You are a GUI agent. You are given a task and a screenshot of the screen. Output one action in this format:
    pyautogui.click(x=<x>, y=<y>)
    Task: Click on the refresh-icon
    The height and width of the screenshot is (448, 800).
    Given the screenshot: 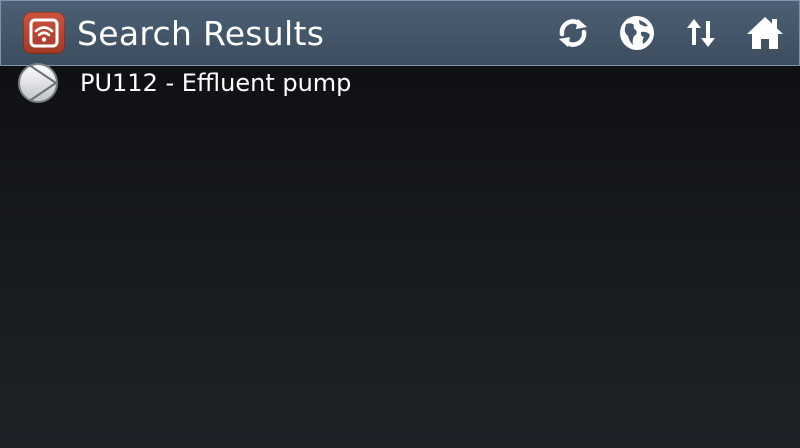 What is the action you would take?
    pyautogui.click(x=573, y=33)
    